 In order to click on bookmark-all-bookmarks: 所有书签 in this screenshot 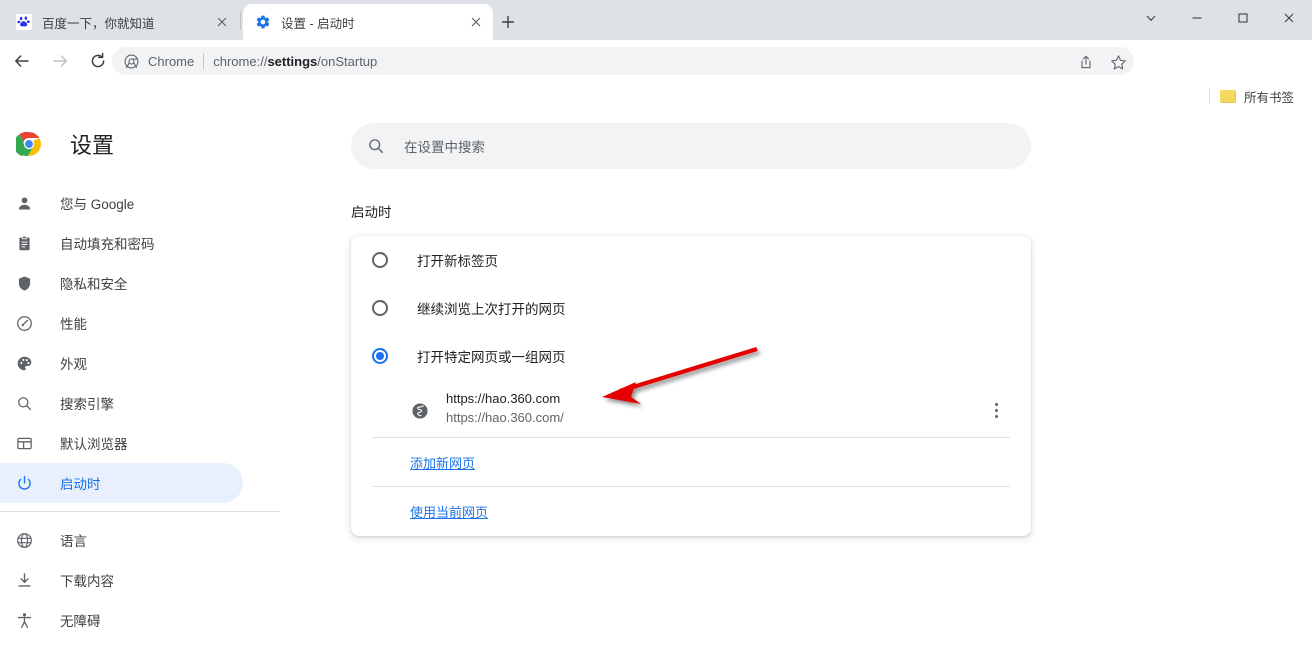, I will do `click(1260, 96)`.